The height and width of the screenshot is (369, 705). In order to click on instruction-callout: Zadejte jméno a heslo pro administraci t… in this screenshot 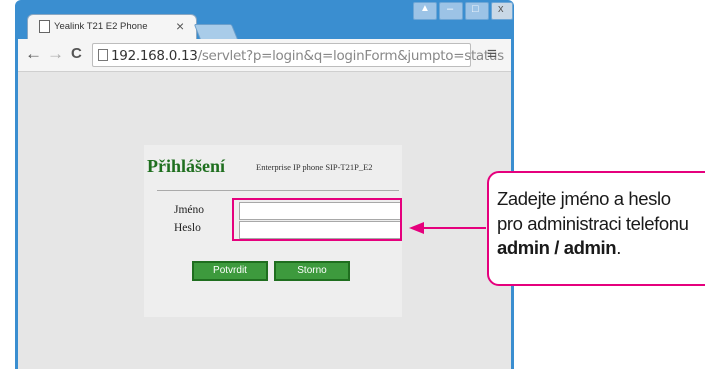, I will do `click(596, 228)`.